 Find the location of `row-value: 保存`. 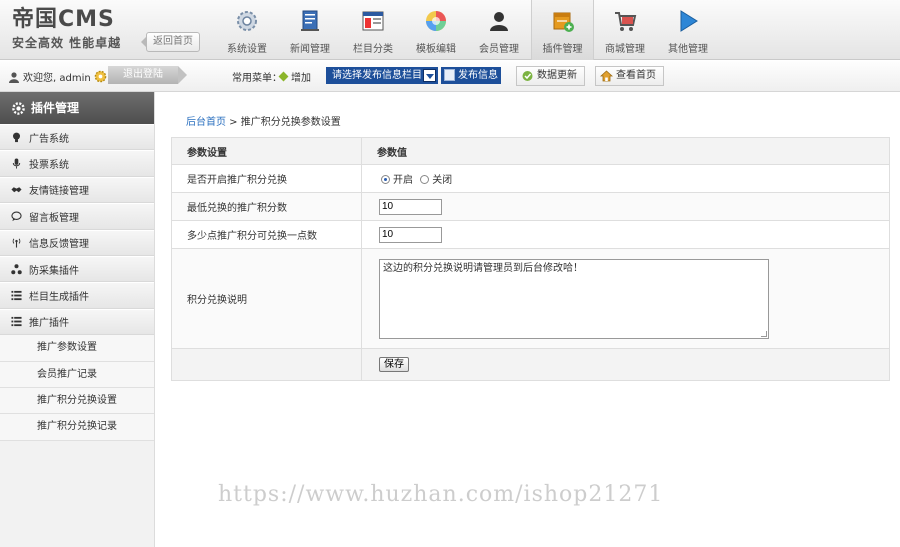

row-value: 保存 is located at coordinates (625, 364).